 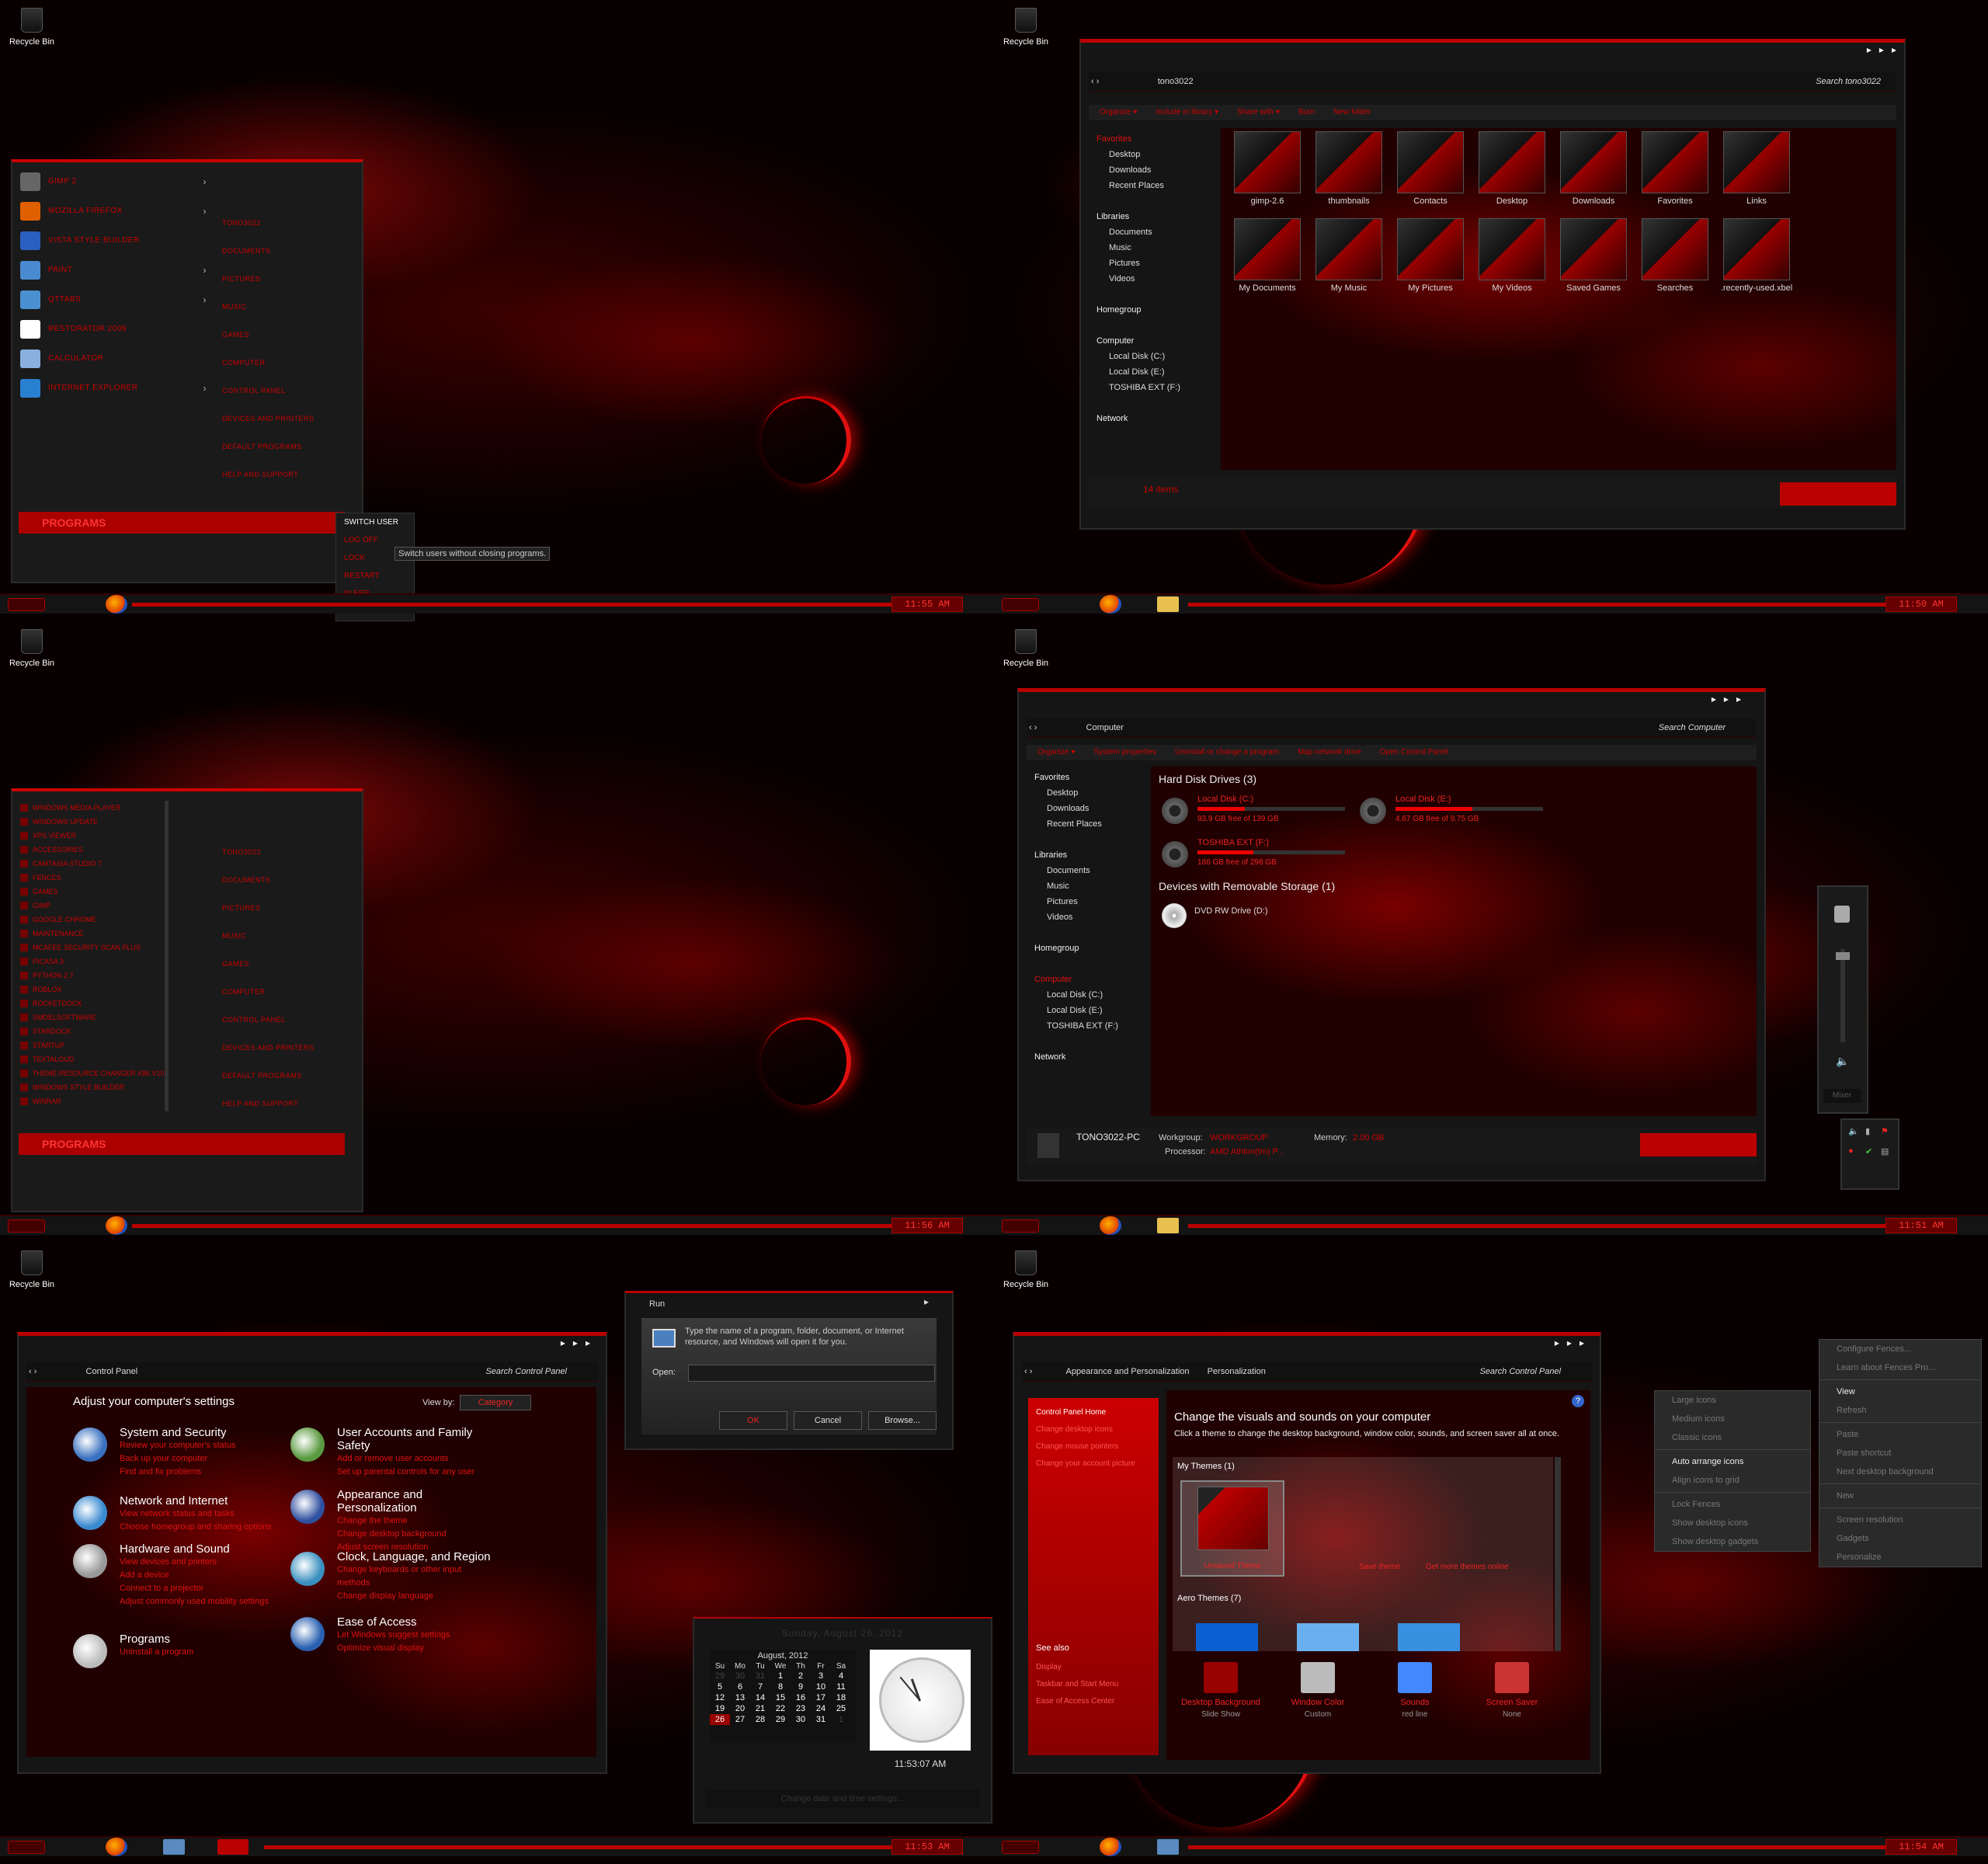 What do you see at coordinates (1900, 1520) in the screenshot?
I see `menu-item: Screen resolution` at bounding box center [1900, 1520].